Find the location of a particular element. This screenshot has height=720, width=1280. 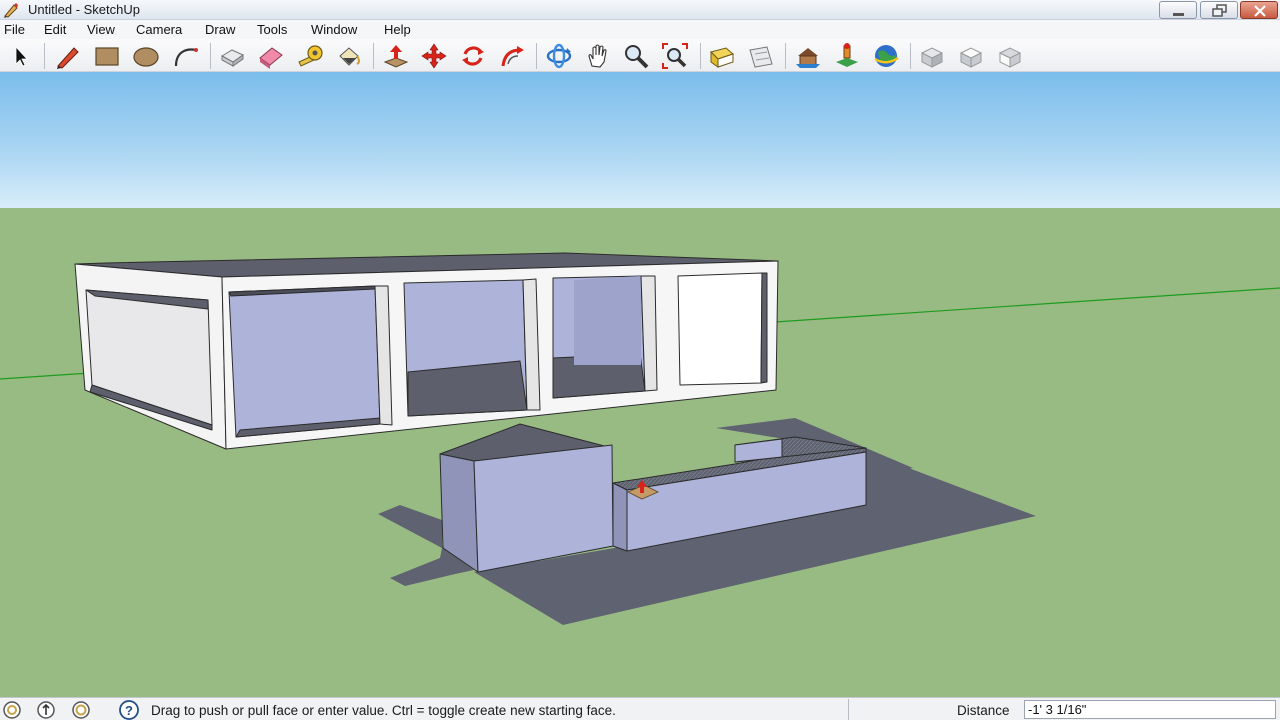

measurements-label: Distance is located at coordinates (983, 710).